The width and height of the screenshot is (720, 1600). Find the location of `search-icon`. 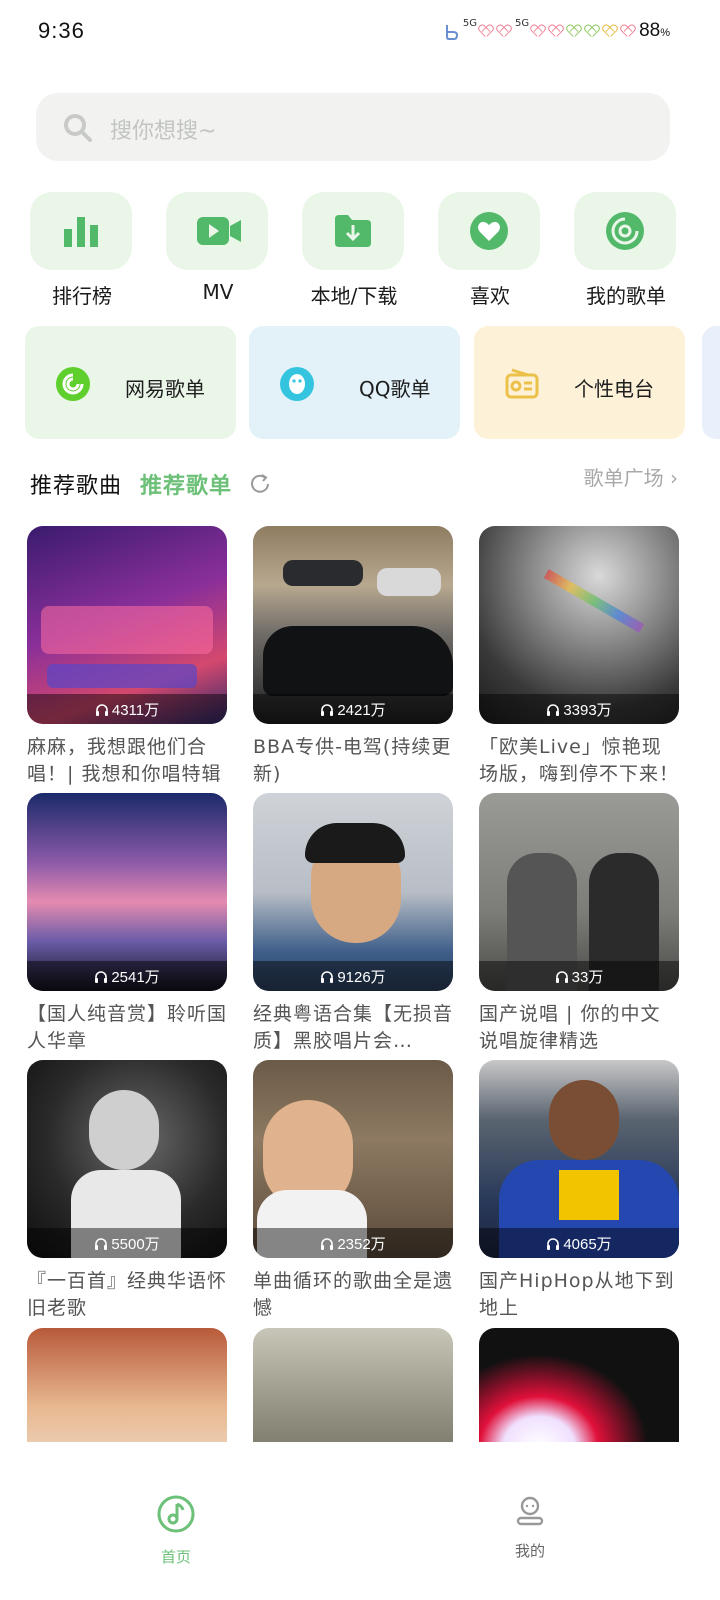

search-icon is located at coordinates (78, 128).